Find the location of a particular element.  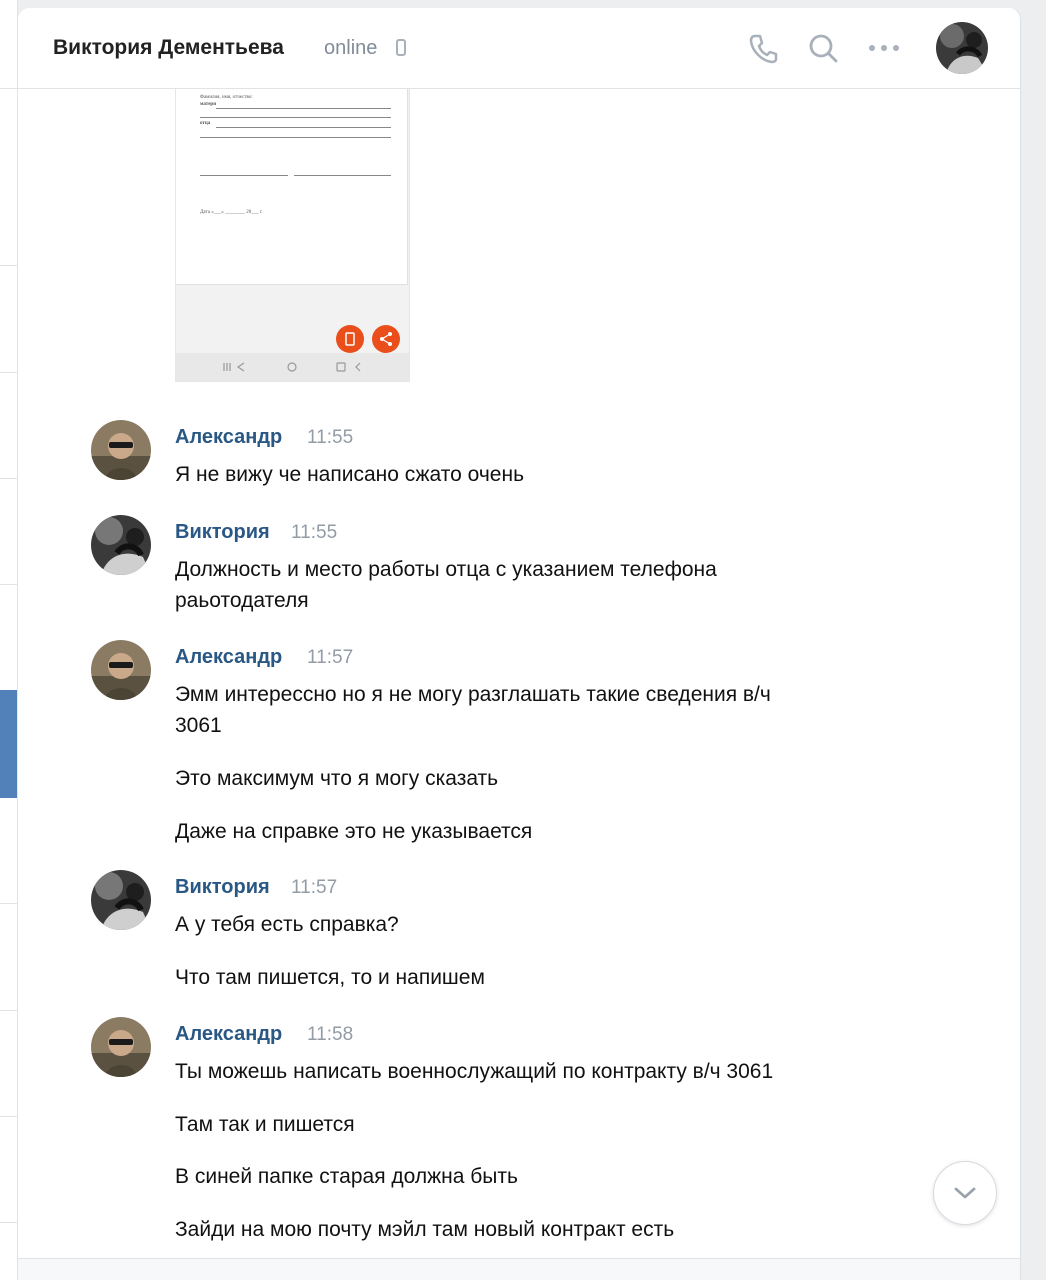

message-text: А у тебя есть справка? is located at coordinates (287, 924).